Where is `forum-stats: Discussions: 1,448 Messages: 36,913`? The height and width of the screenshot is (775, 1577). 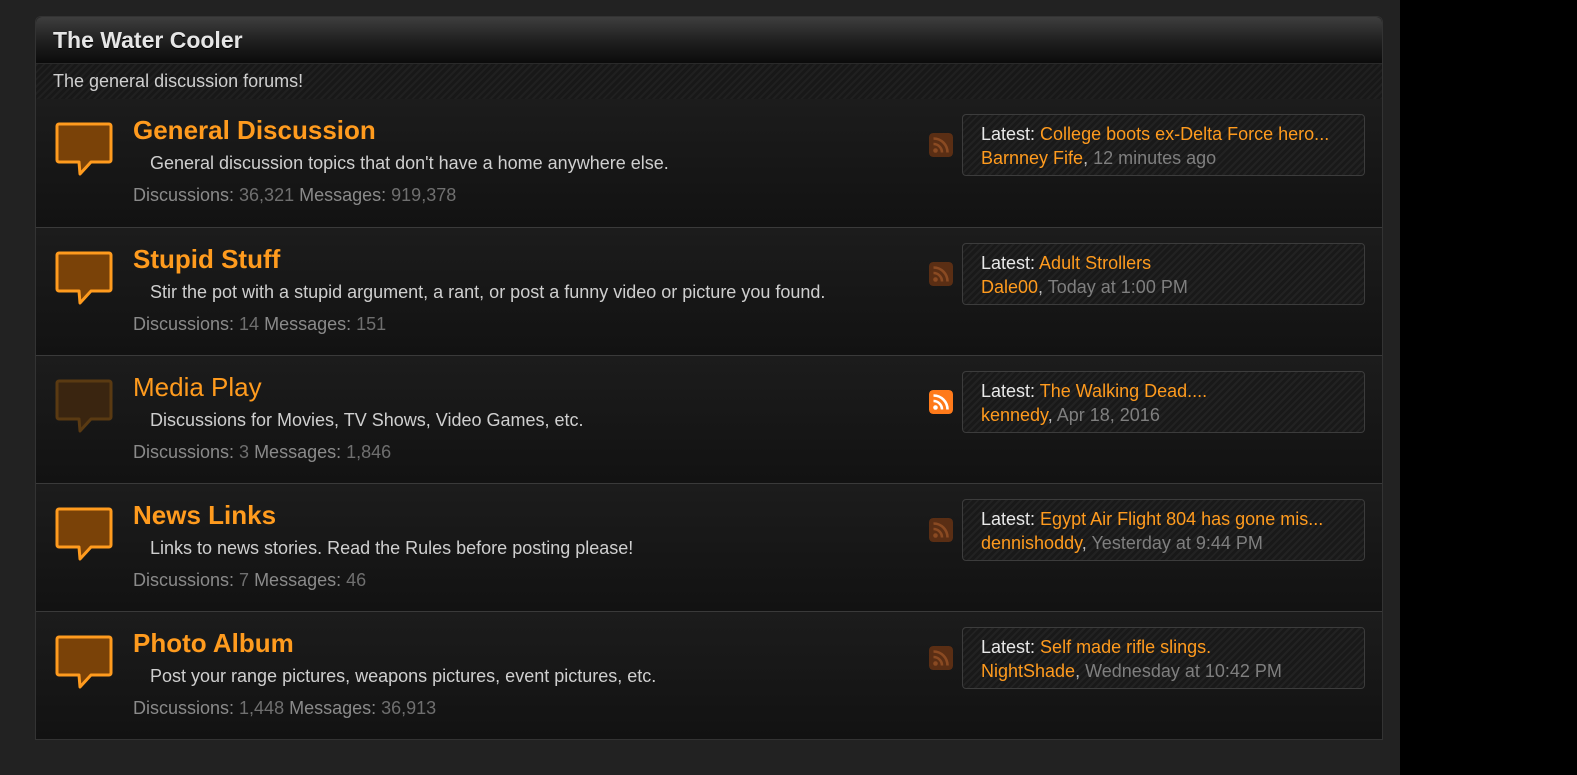
forum-stats: Discussions: 1,448 Messages: 36,913 is located at coordinates (284, 708).